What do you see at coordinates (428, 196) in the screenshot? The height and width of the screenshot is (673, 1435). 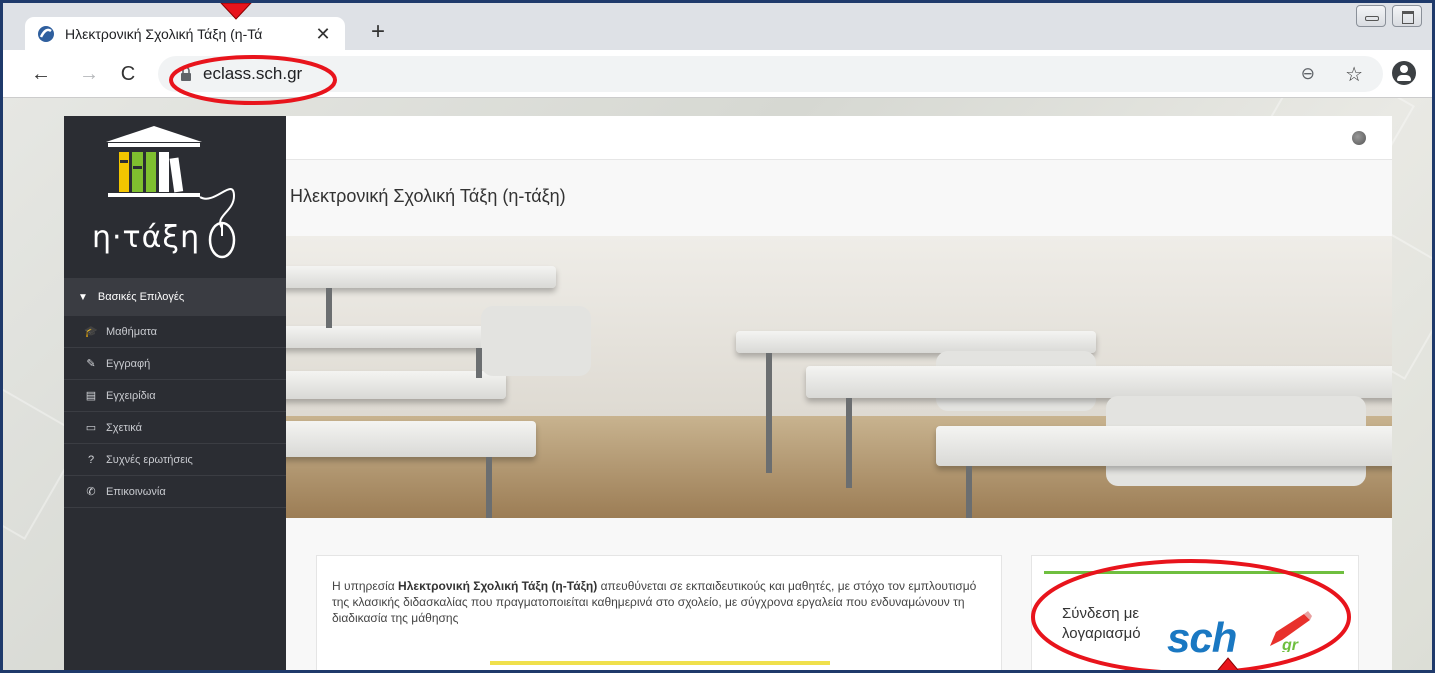 I see `page-title: Ηλεκτρονική Σχολική Τάξη (η-τάξη)` at bounding box center [428, 196].